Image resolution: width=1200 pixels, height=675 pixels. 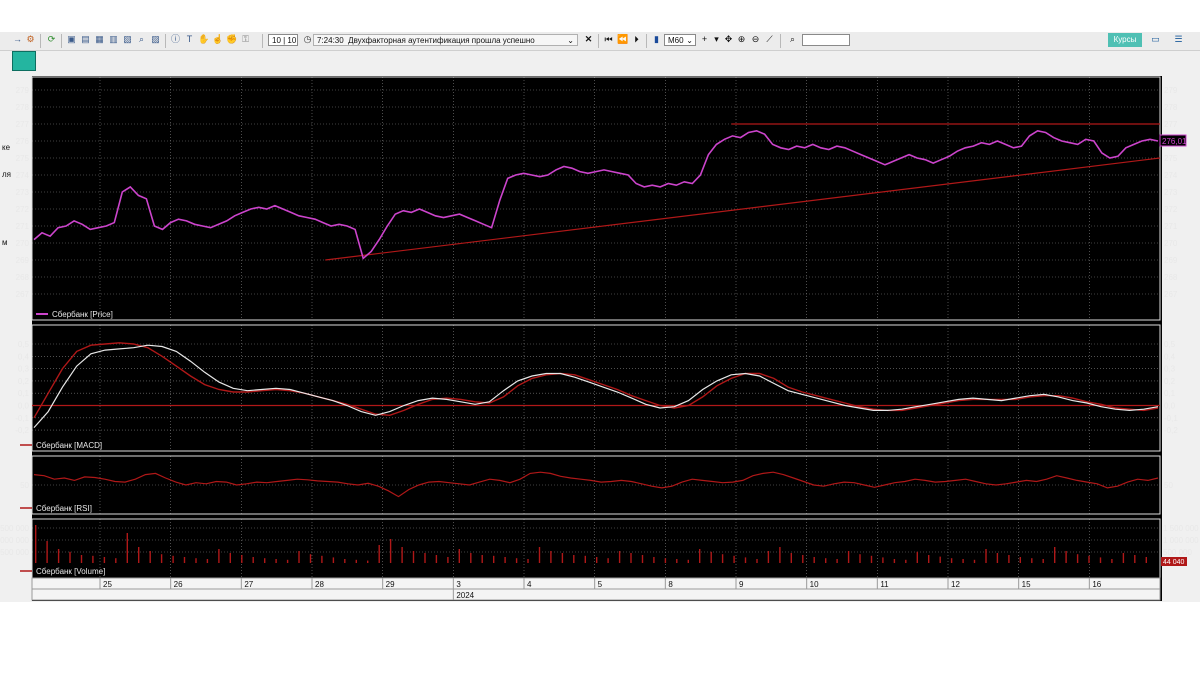 I want to click on macd-legend: Сбербанк [MACD], so click(x=69, y=445).